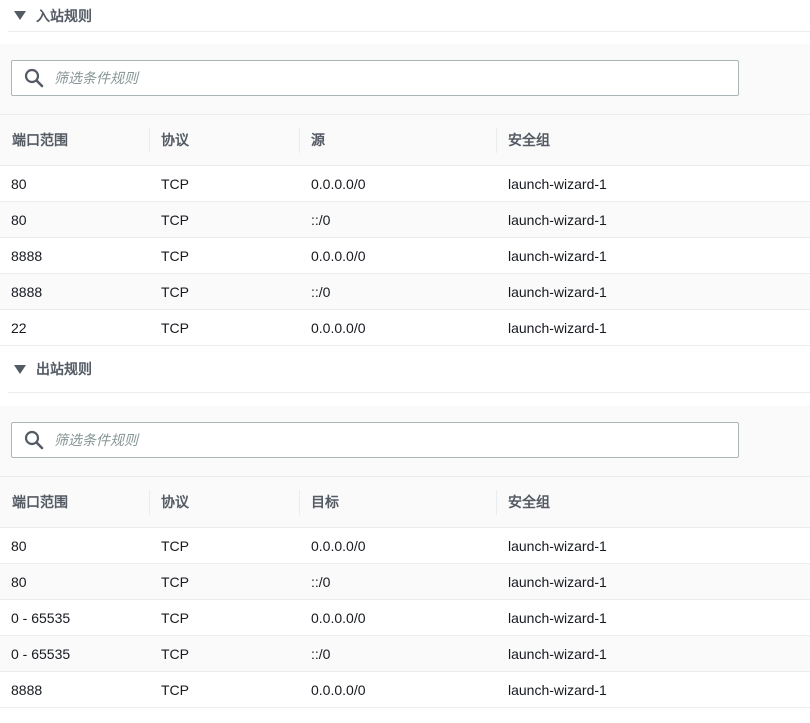 The width and height of the screenshot is (810, 723). Describe the element at coordinates (64, 15) in the screenshot. I see `inbound-rules-title: 入站规则` at that location.